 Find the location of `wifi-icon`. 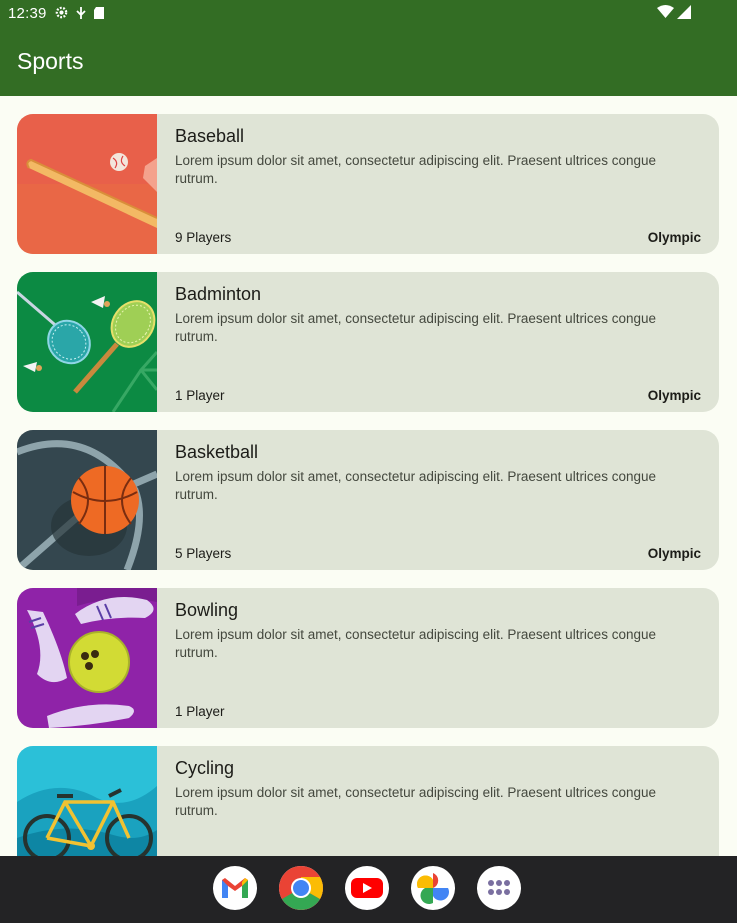

wifi-icon is located at coordinates (665, 11).